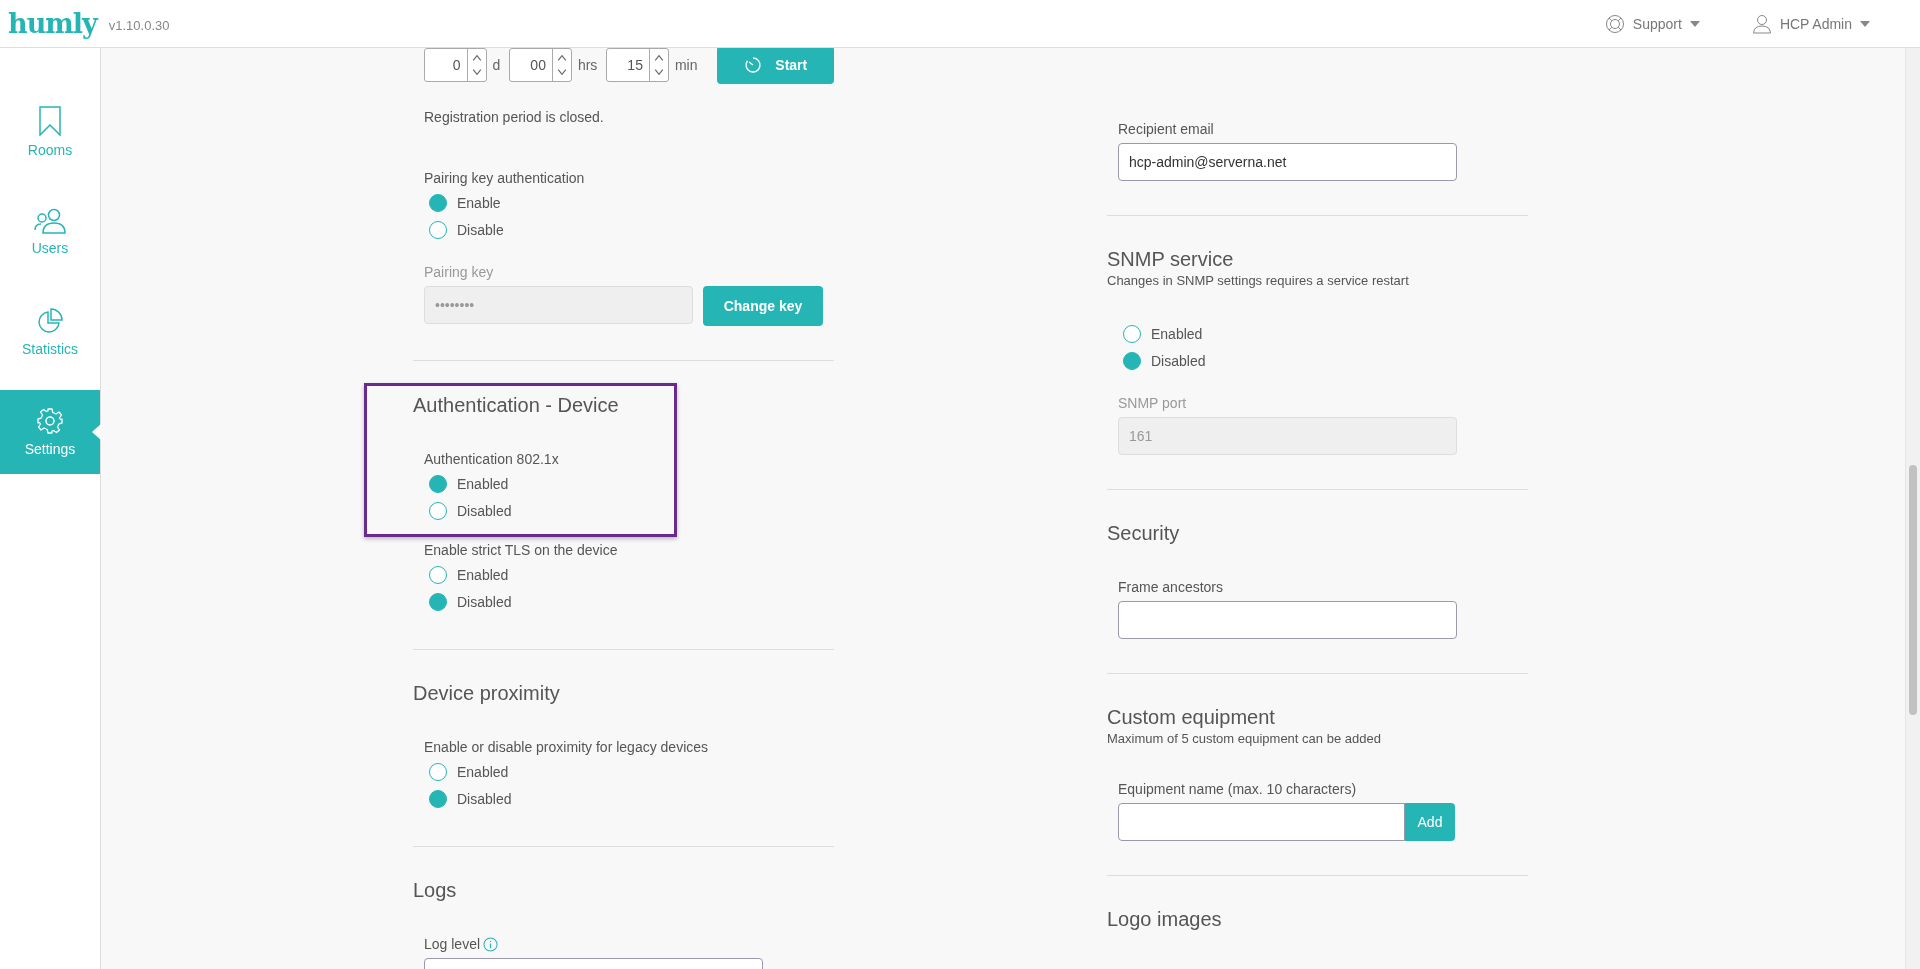 This screenshot has width=1920, height=969. What do you see at coordinates (459, 272) in the screenshot?
I see `field-label: Pairing key` at bounding box center [459, 272].